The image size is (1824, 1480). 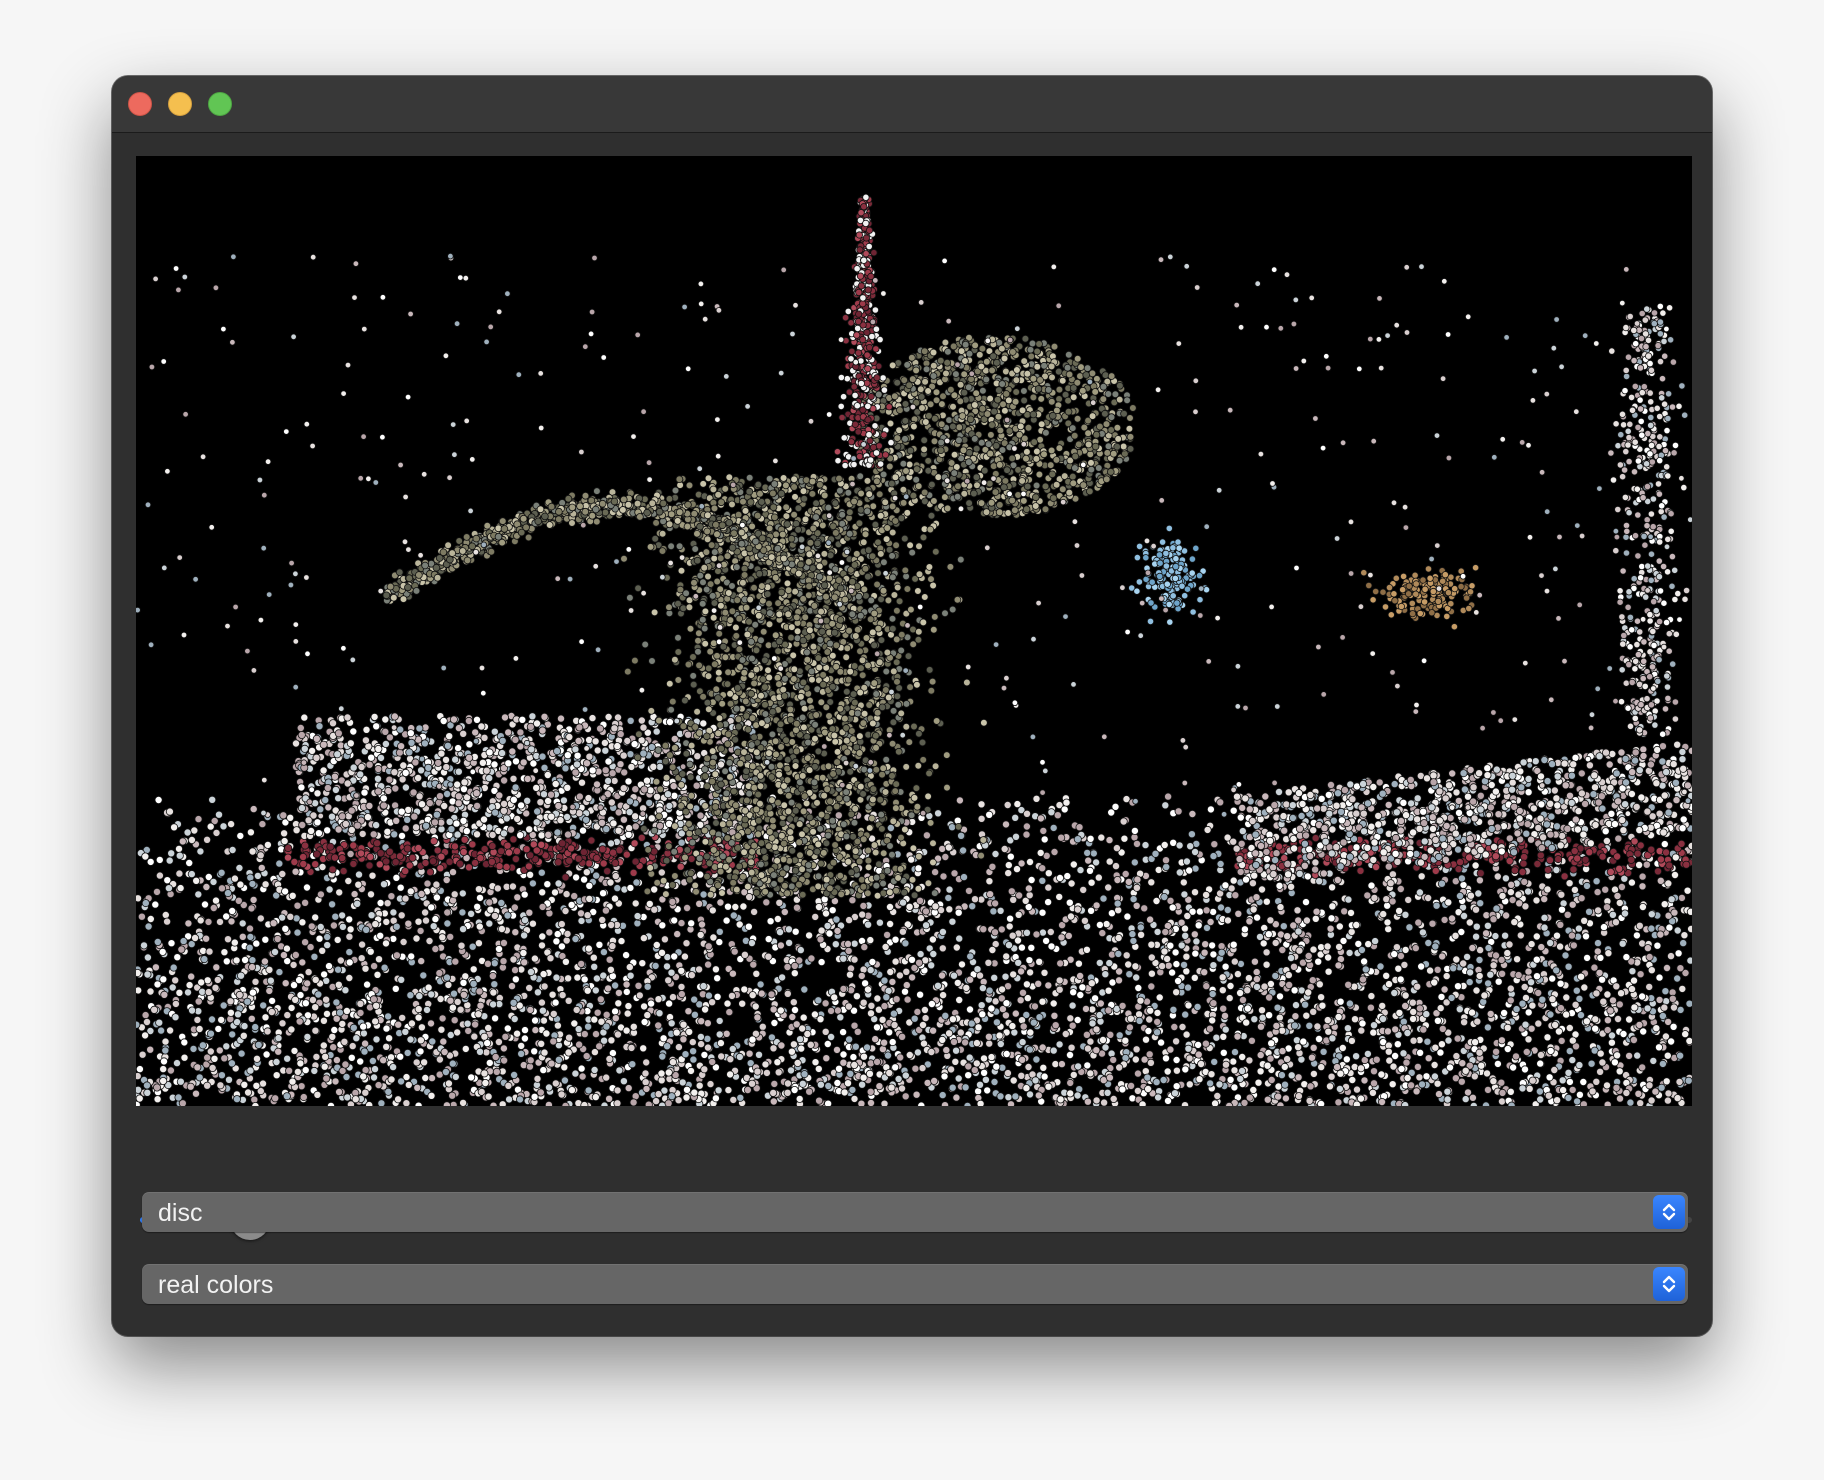 I want to click on zoom-button, so click(x=220, y=104).